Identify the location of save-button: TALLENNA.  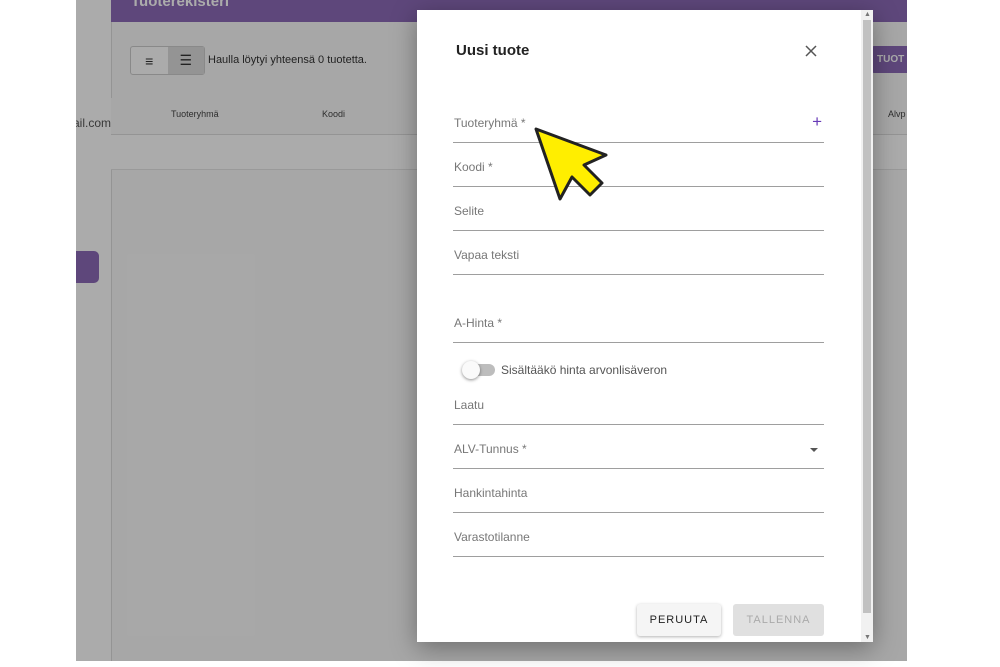
(778, 620).